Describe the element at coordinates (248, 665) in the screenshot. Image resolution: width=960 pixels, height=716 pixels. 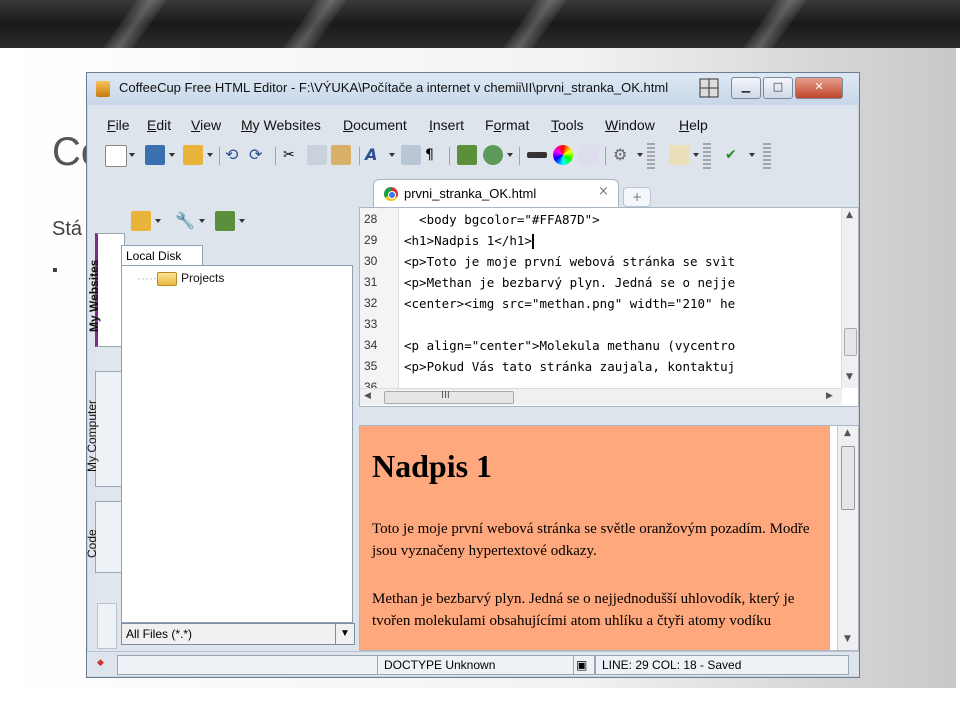
I see `status-empty` at that location.